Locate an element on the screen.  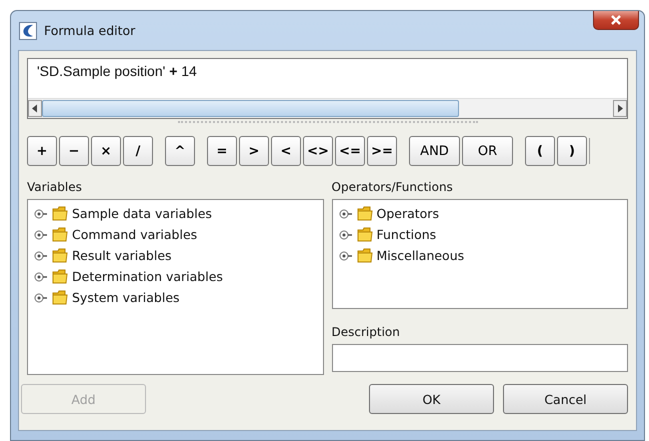
tree-item: Result variables is located at coordinates (122, 255).